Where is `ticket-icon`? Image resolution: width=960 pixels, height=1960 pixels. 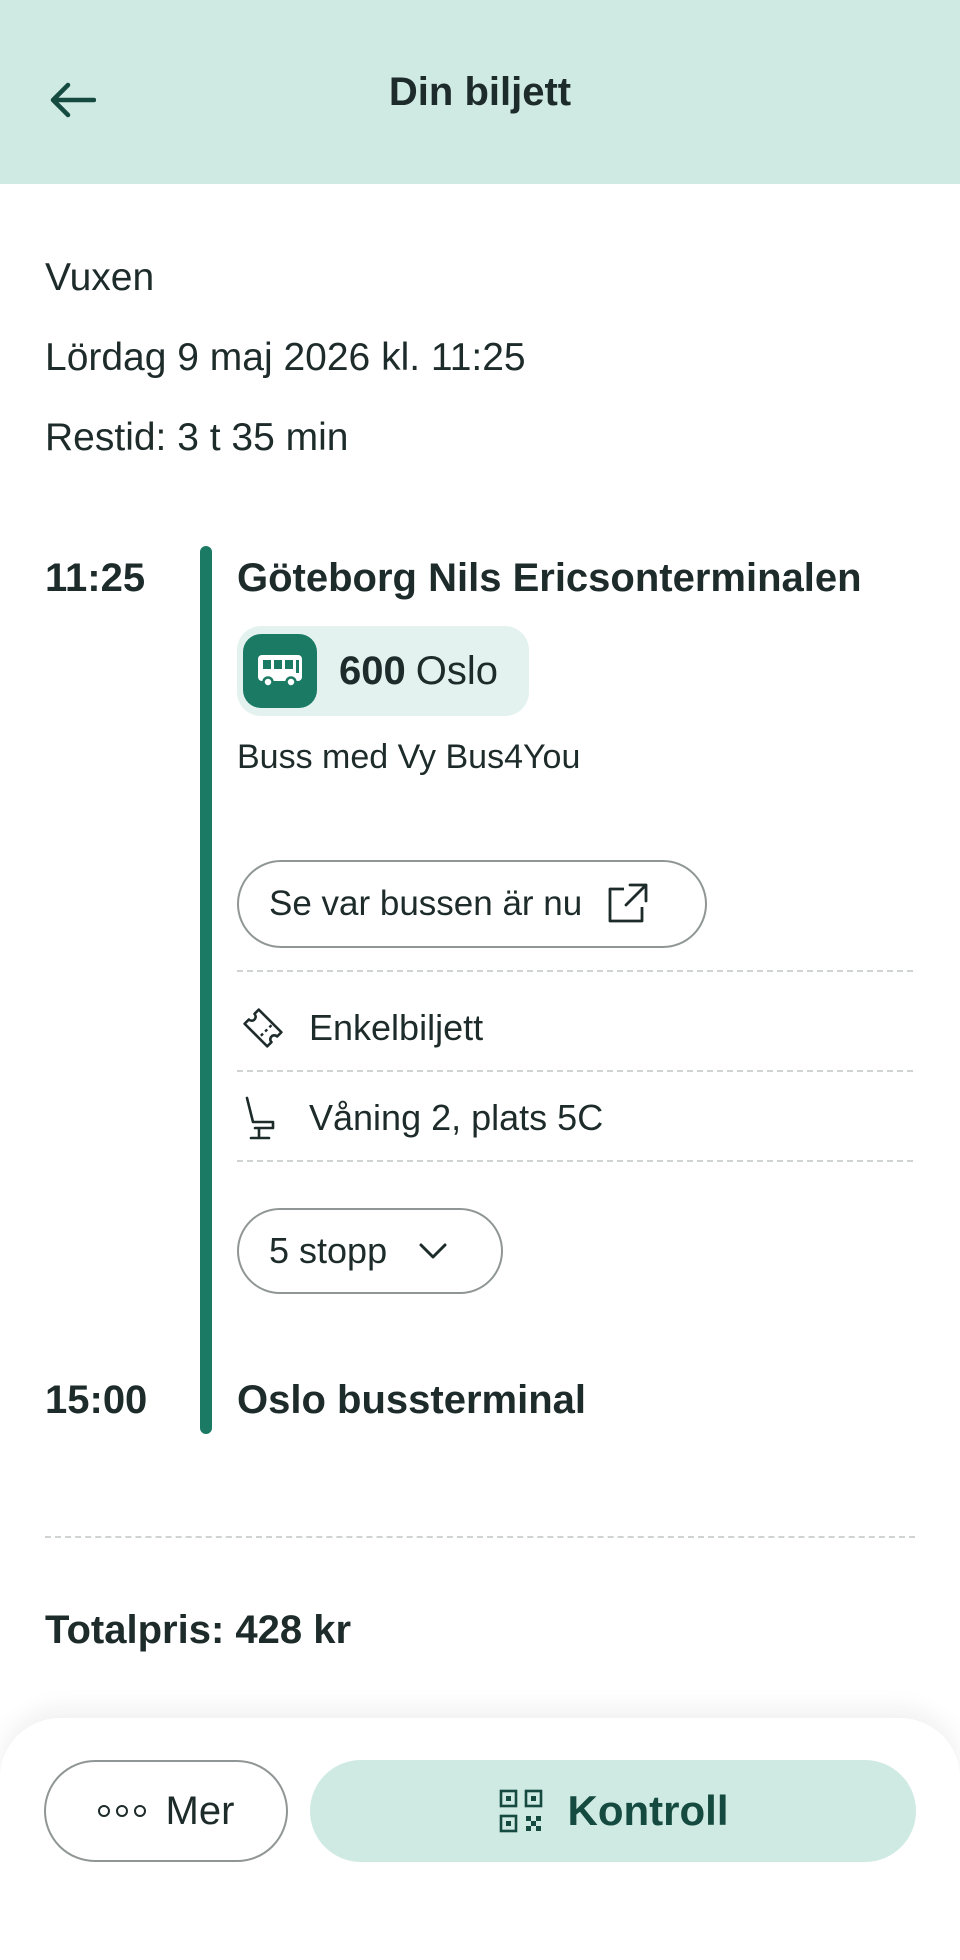
ticket-icon is located at coordinates (265, 1028).